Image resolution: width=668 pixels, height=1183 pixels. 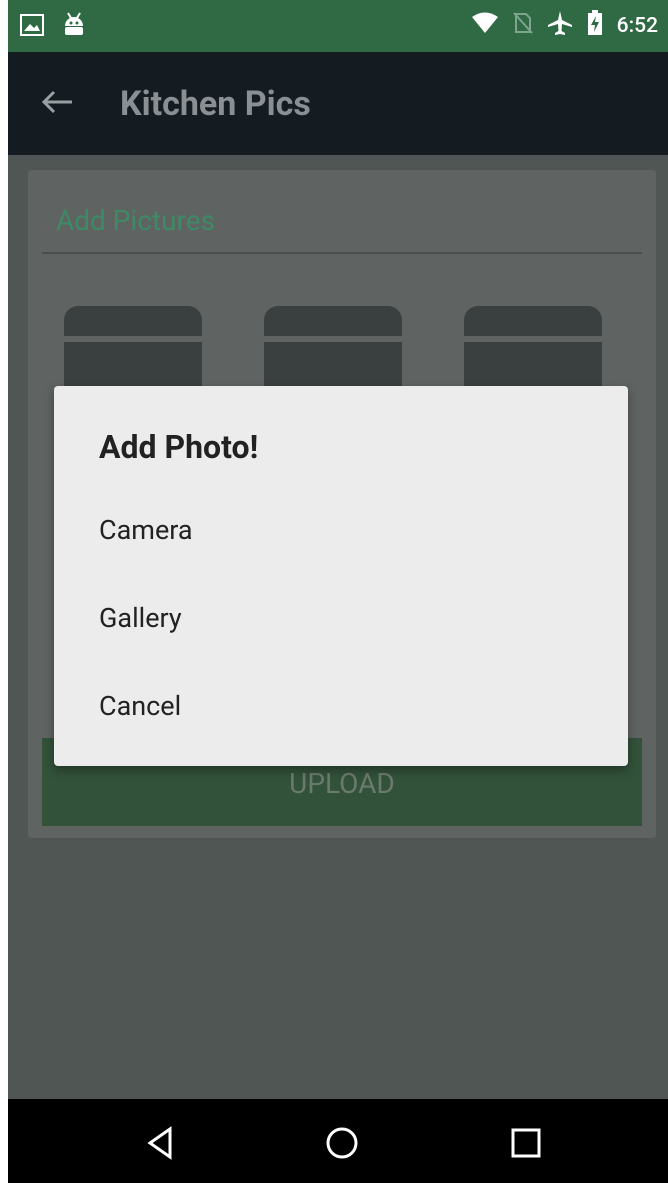 I want to click on dialog-option-cancel: Cancel, so click(x=140, y=706).